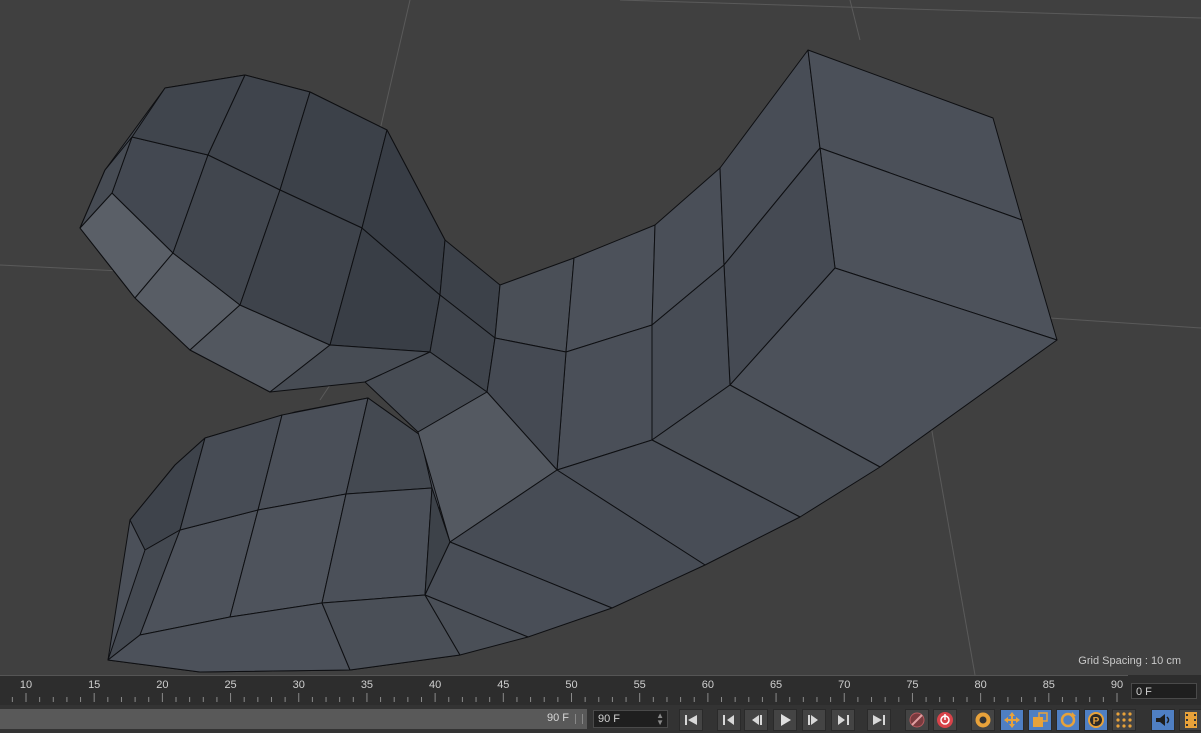 The image size is (1201, 733). What do you see at coordinates (912, 685) in the screenshot?
I see `ruler-tick-label: 75` at bounding box center [912, 685].